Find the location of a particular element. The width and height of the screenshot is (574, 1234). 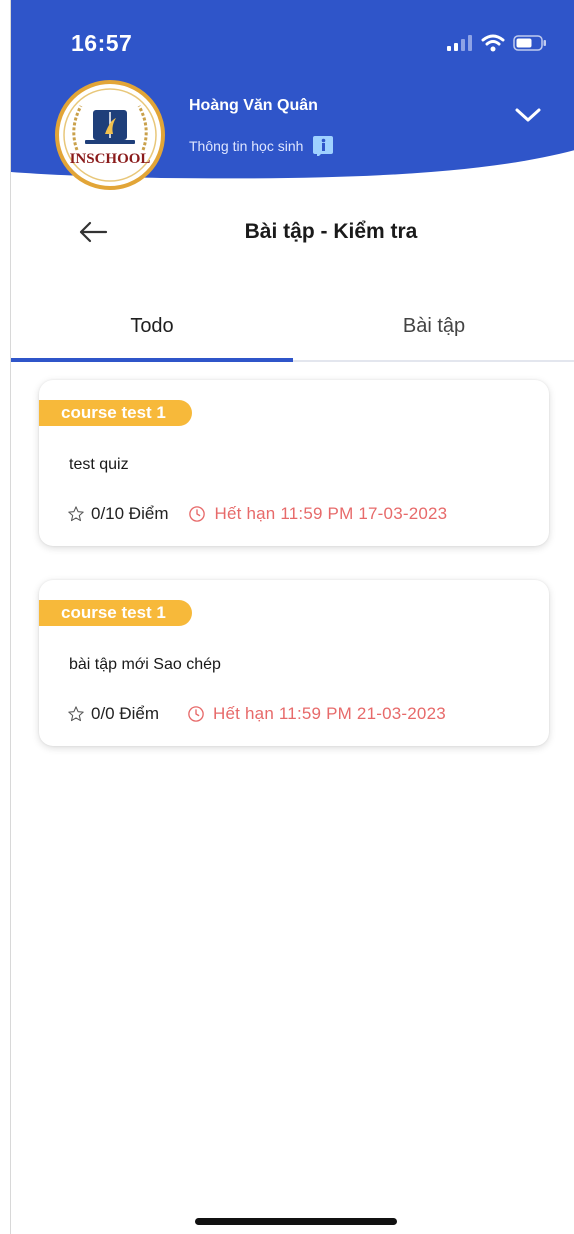

assignment-title: bài tập mới Sao chép is located at coordinates (145, 664).